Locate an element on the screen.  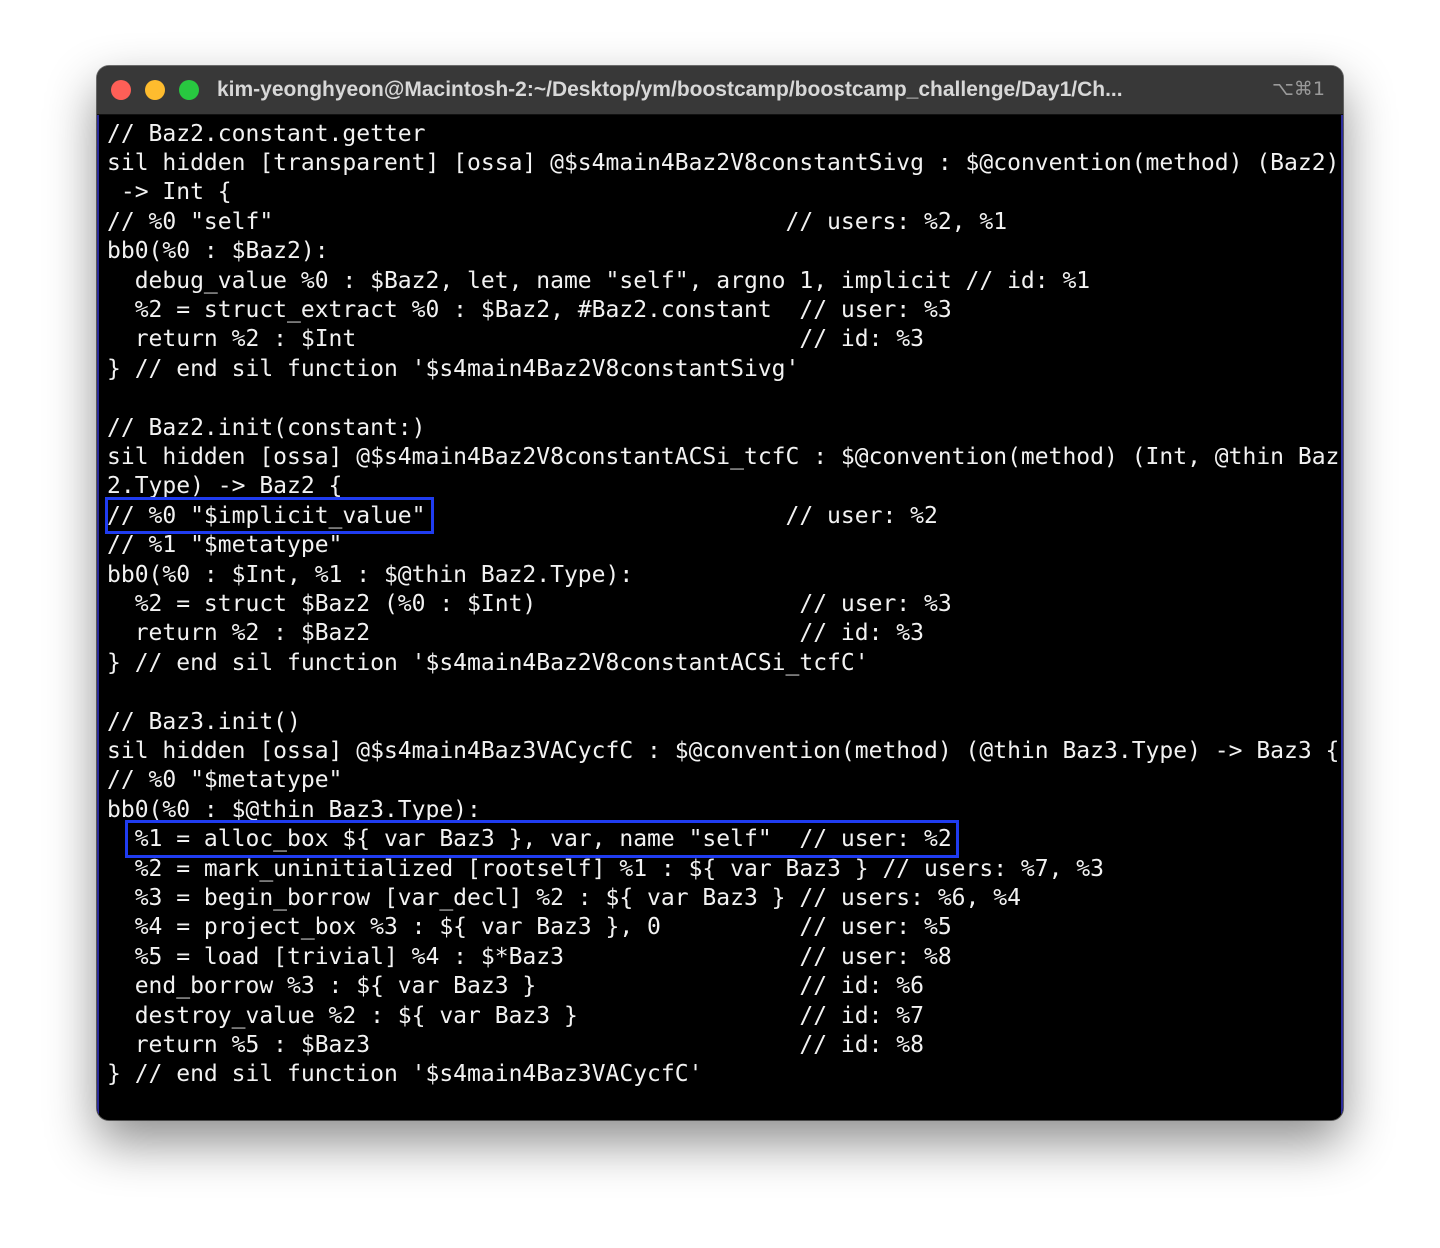
terminal-line: end_borrow %3 : ${ var Baz3 } // id: %6 is located at coordinates (515, 986).